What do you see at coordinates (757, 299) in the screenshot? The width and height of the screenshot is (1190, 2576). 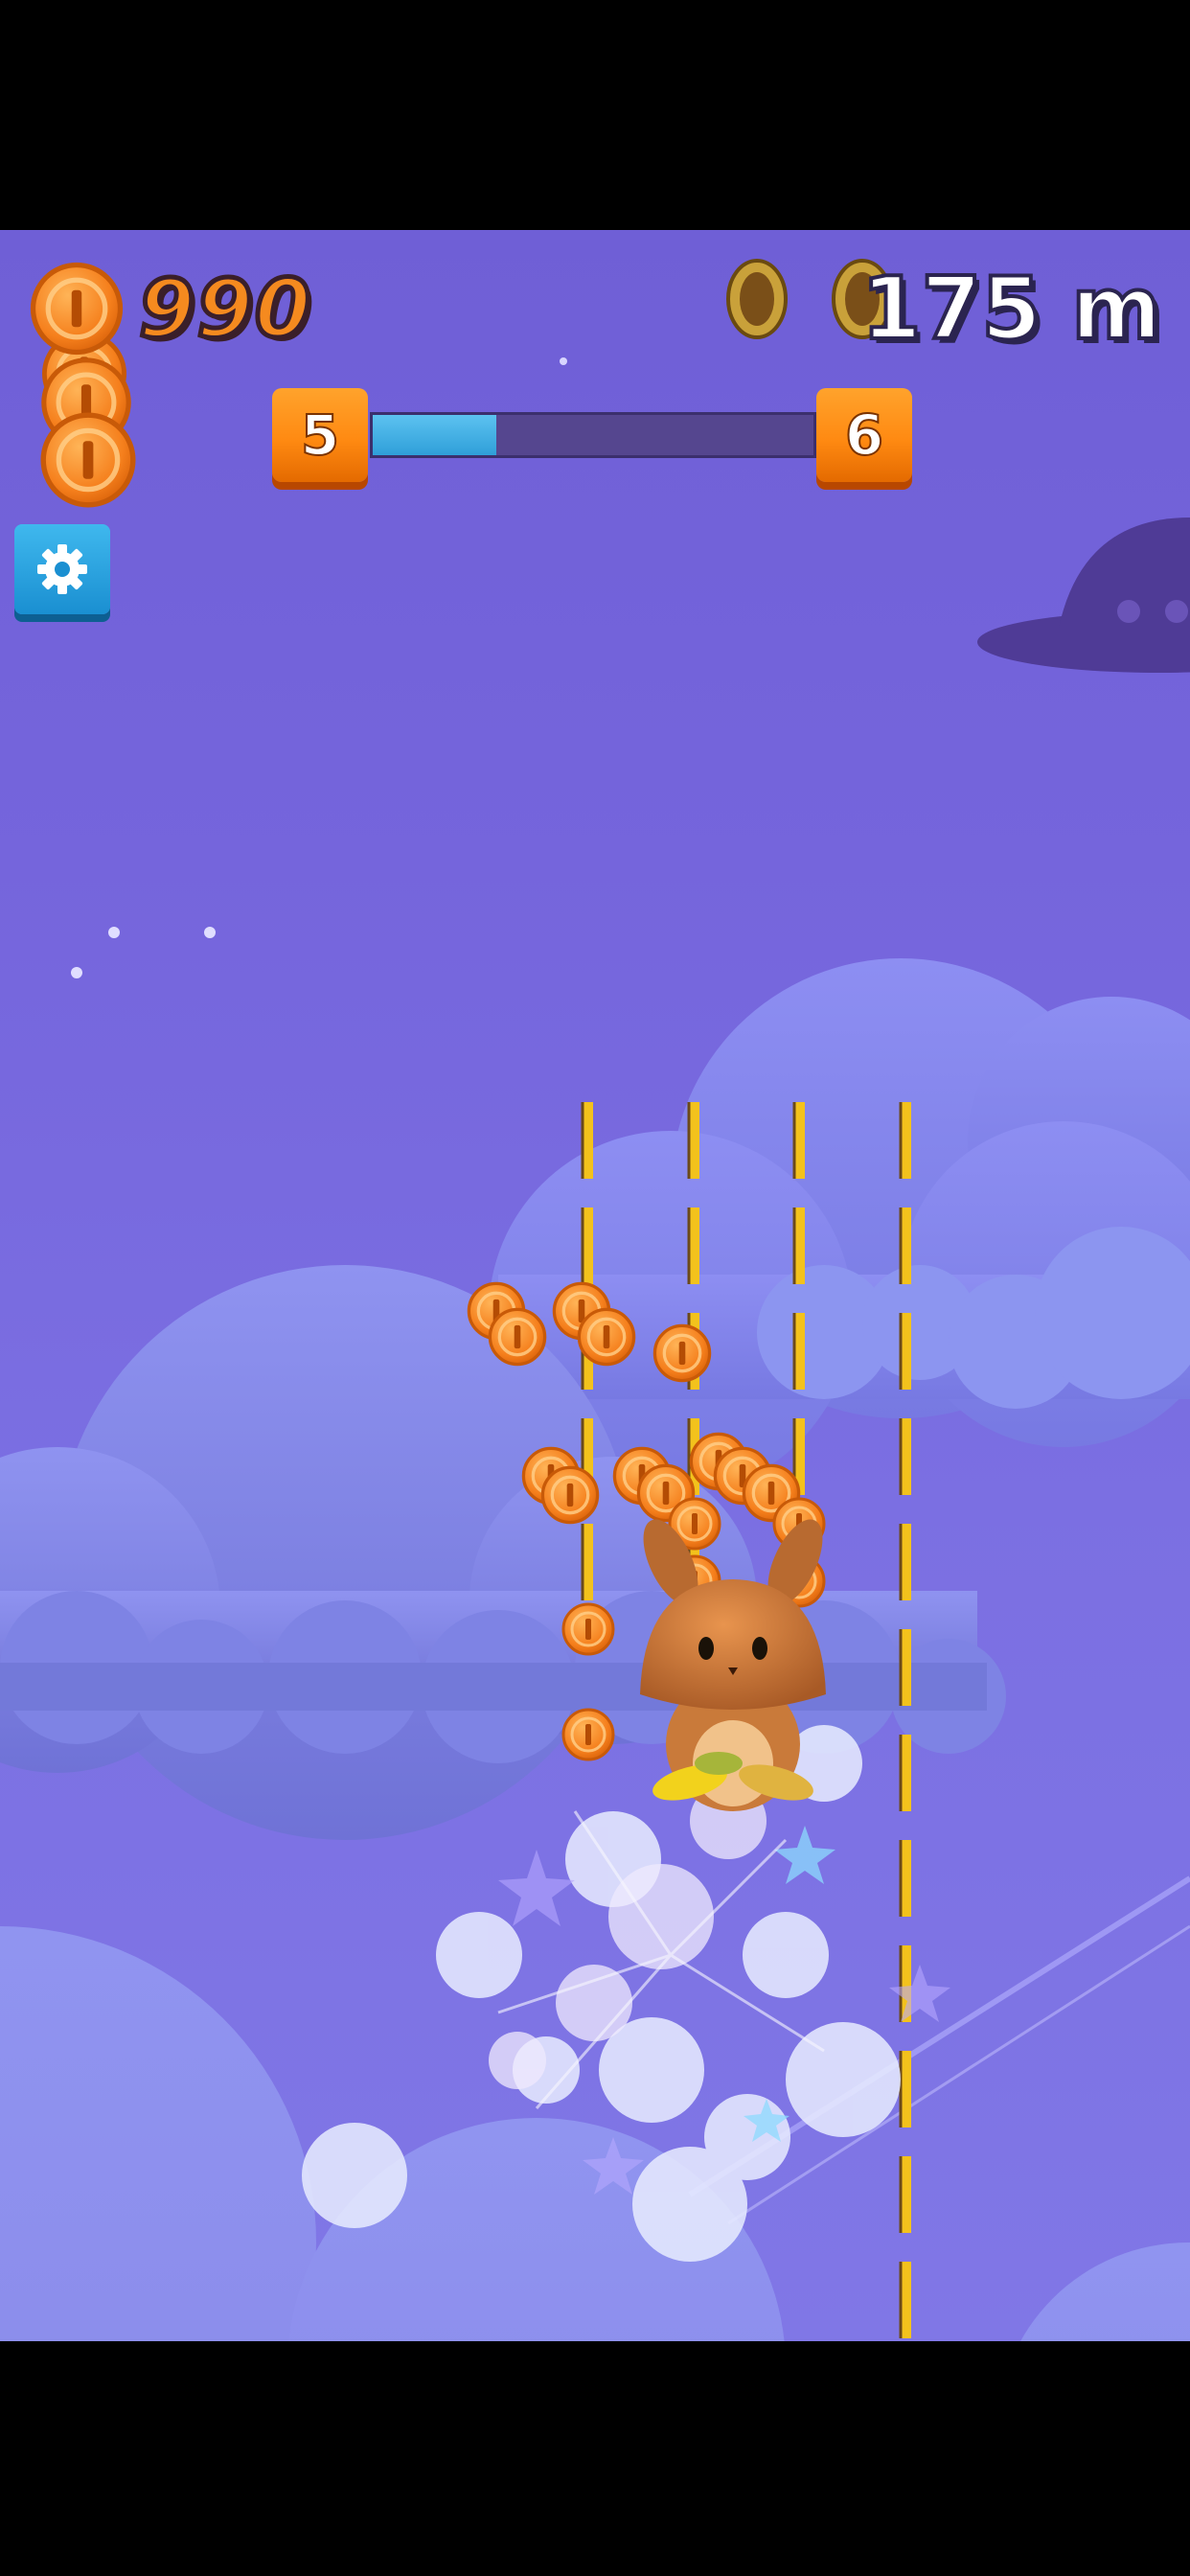 I see `bronze-coin` at bounding box center [757, 299].